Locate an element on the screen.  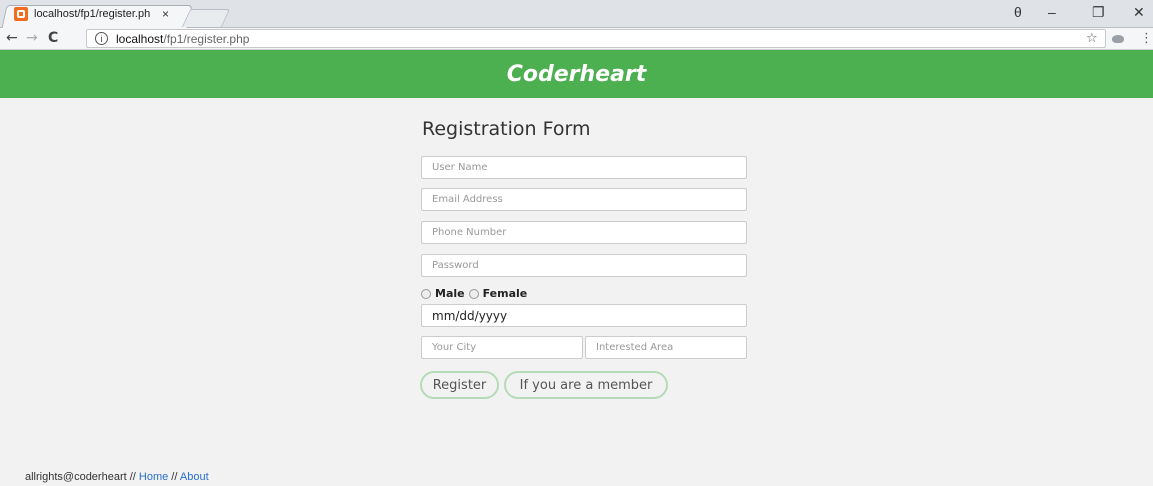
footer-home-link: Home is located at coordinates (153, 477).